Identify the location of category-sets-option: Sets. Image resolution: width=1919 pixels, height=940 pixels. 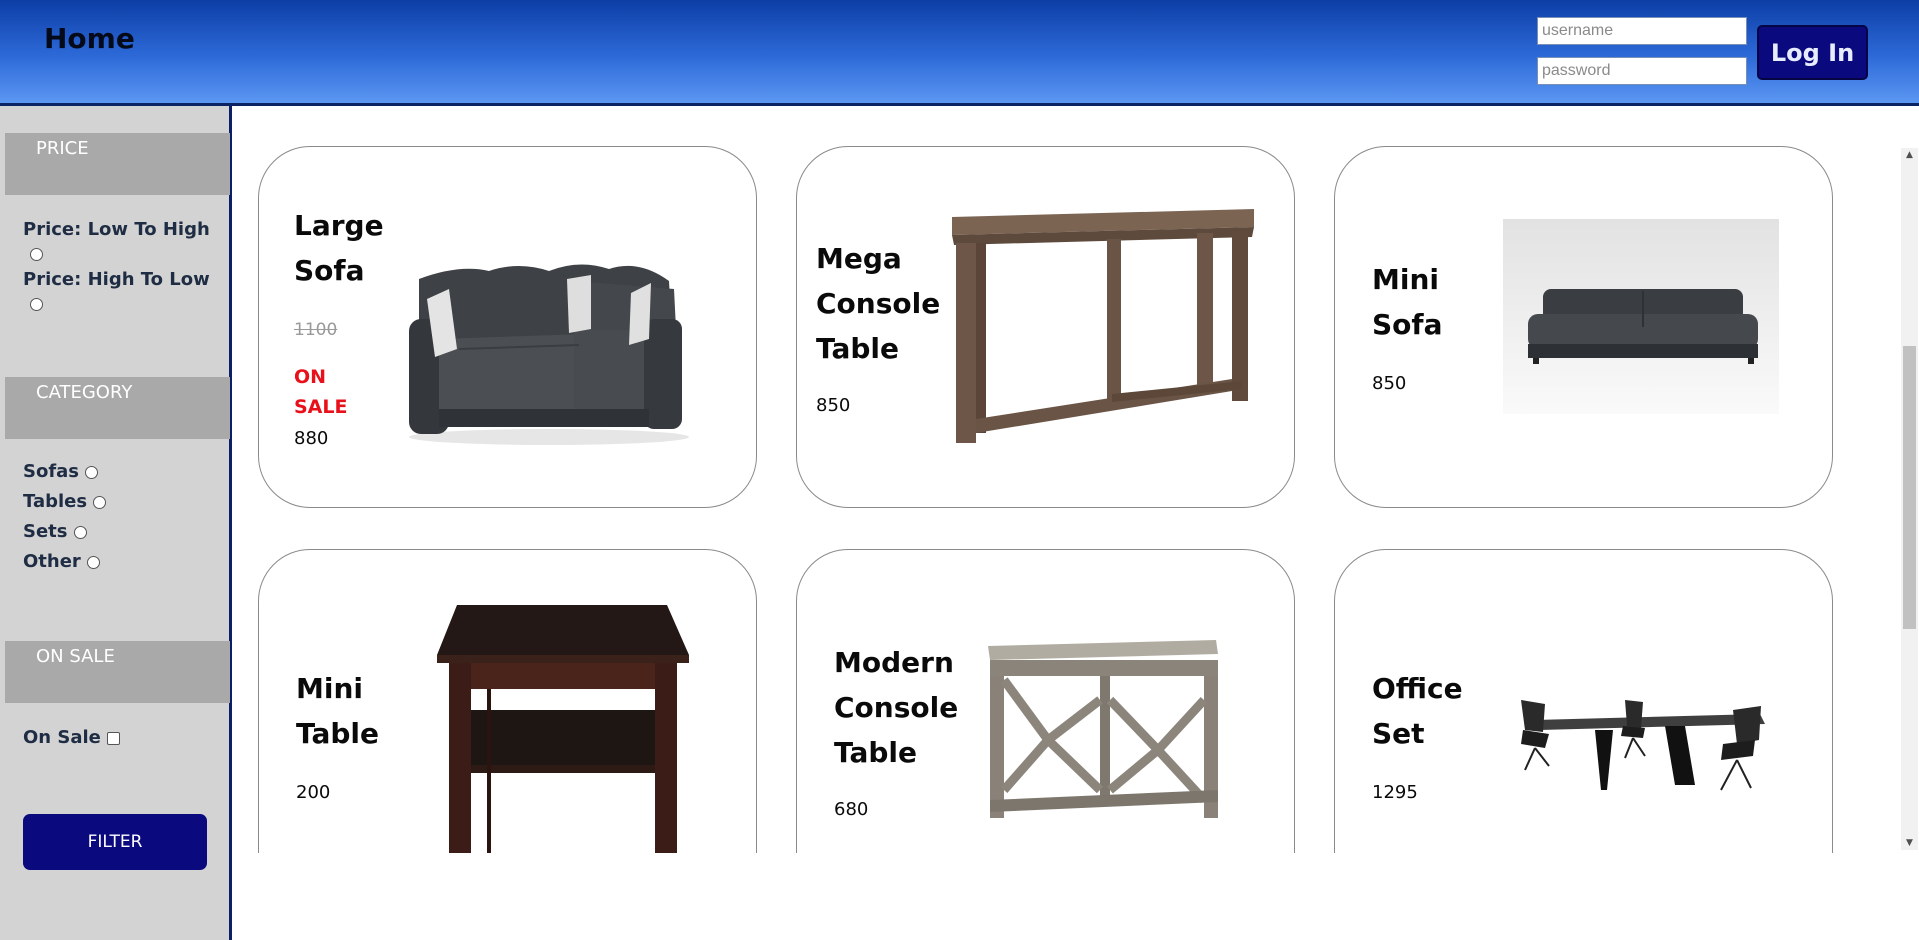
(55, 531).